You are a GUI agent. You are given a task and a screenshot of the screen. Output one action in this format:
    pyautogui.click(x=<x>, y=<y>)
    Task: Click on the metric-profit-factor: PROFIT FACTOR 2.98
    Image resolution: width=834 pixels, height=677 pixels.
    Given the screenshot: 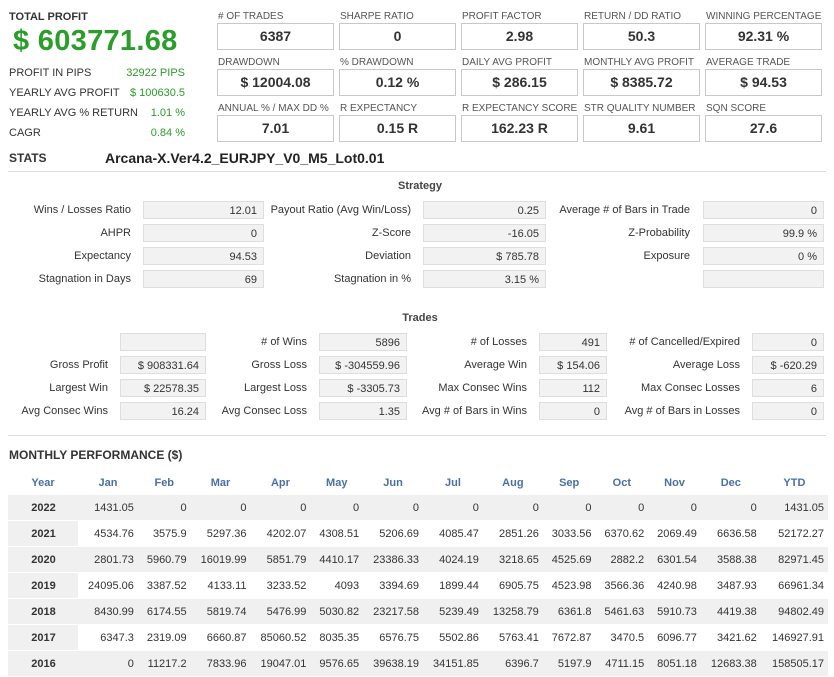 What is the action you would take?
    pyautogui.click(x=519, y=32)
    